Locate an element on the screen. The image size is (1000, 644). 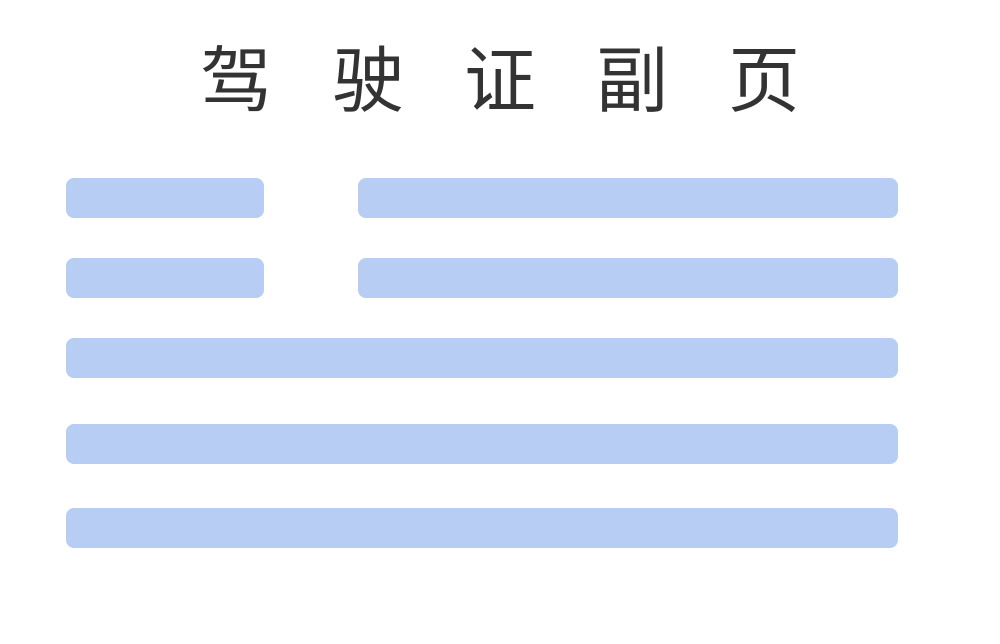
placeholder-bar-row3 is located at coordinates (482, 358).